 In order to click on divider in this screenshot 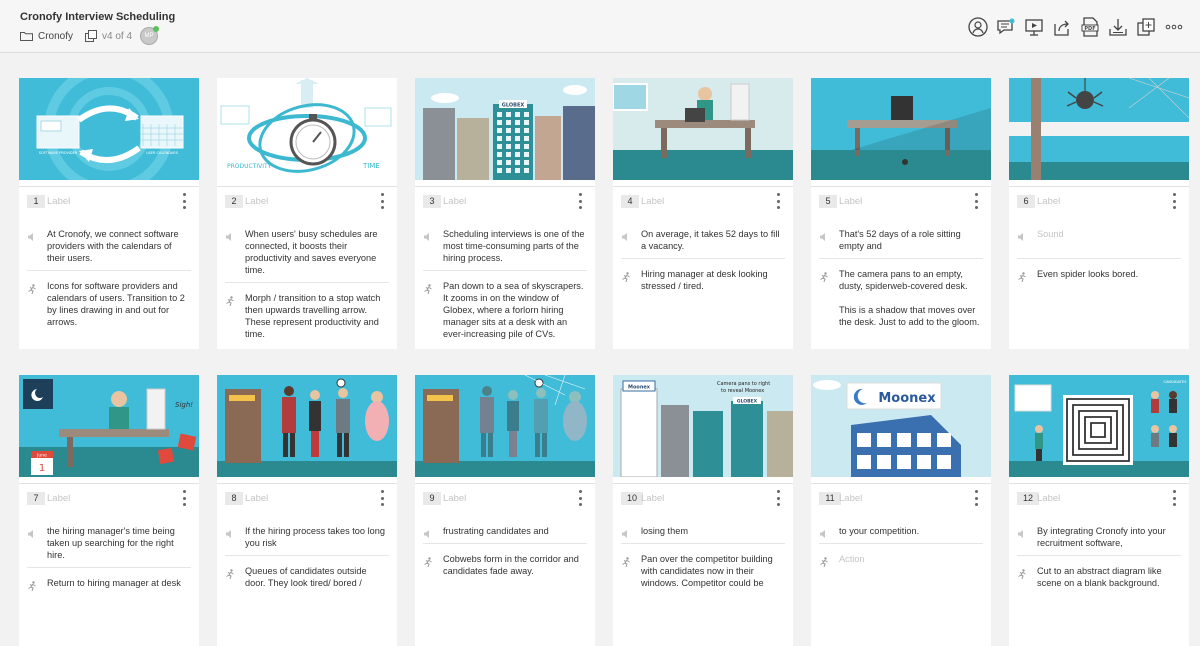, I will do `click(109, 270)`.